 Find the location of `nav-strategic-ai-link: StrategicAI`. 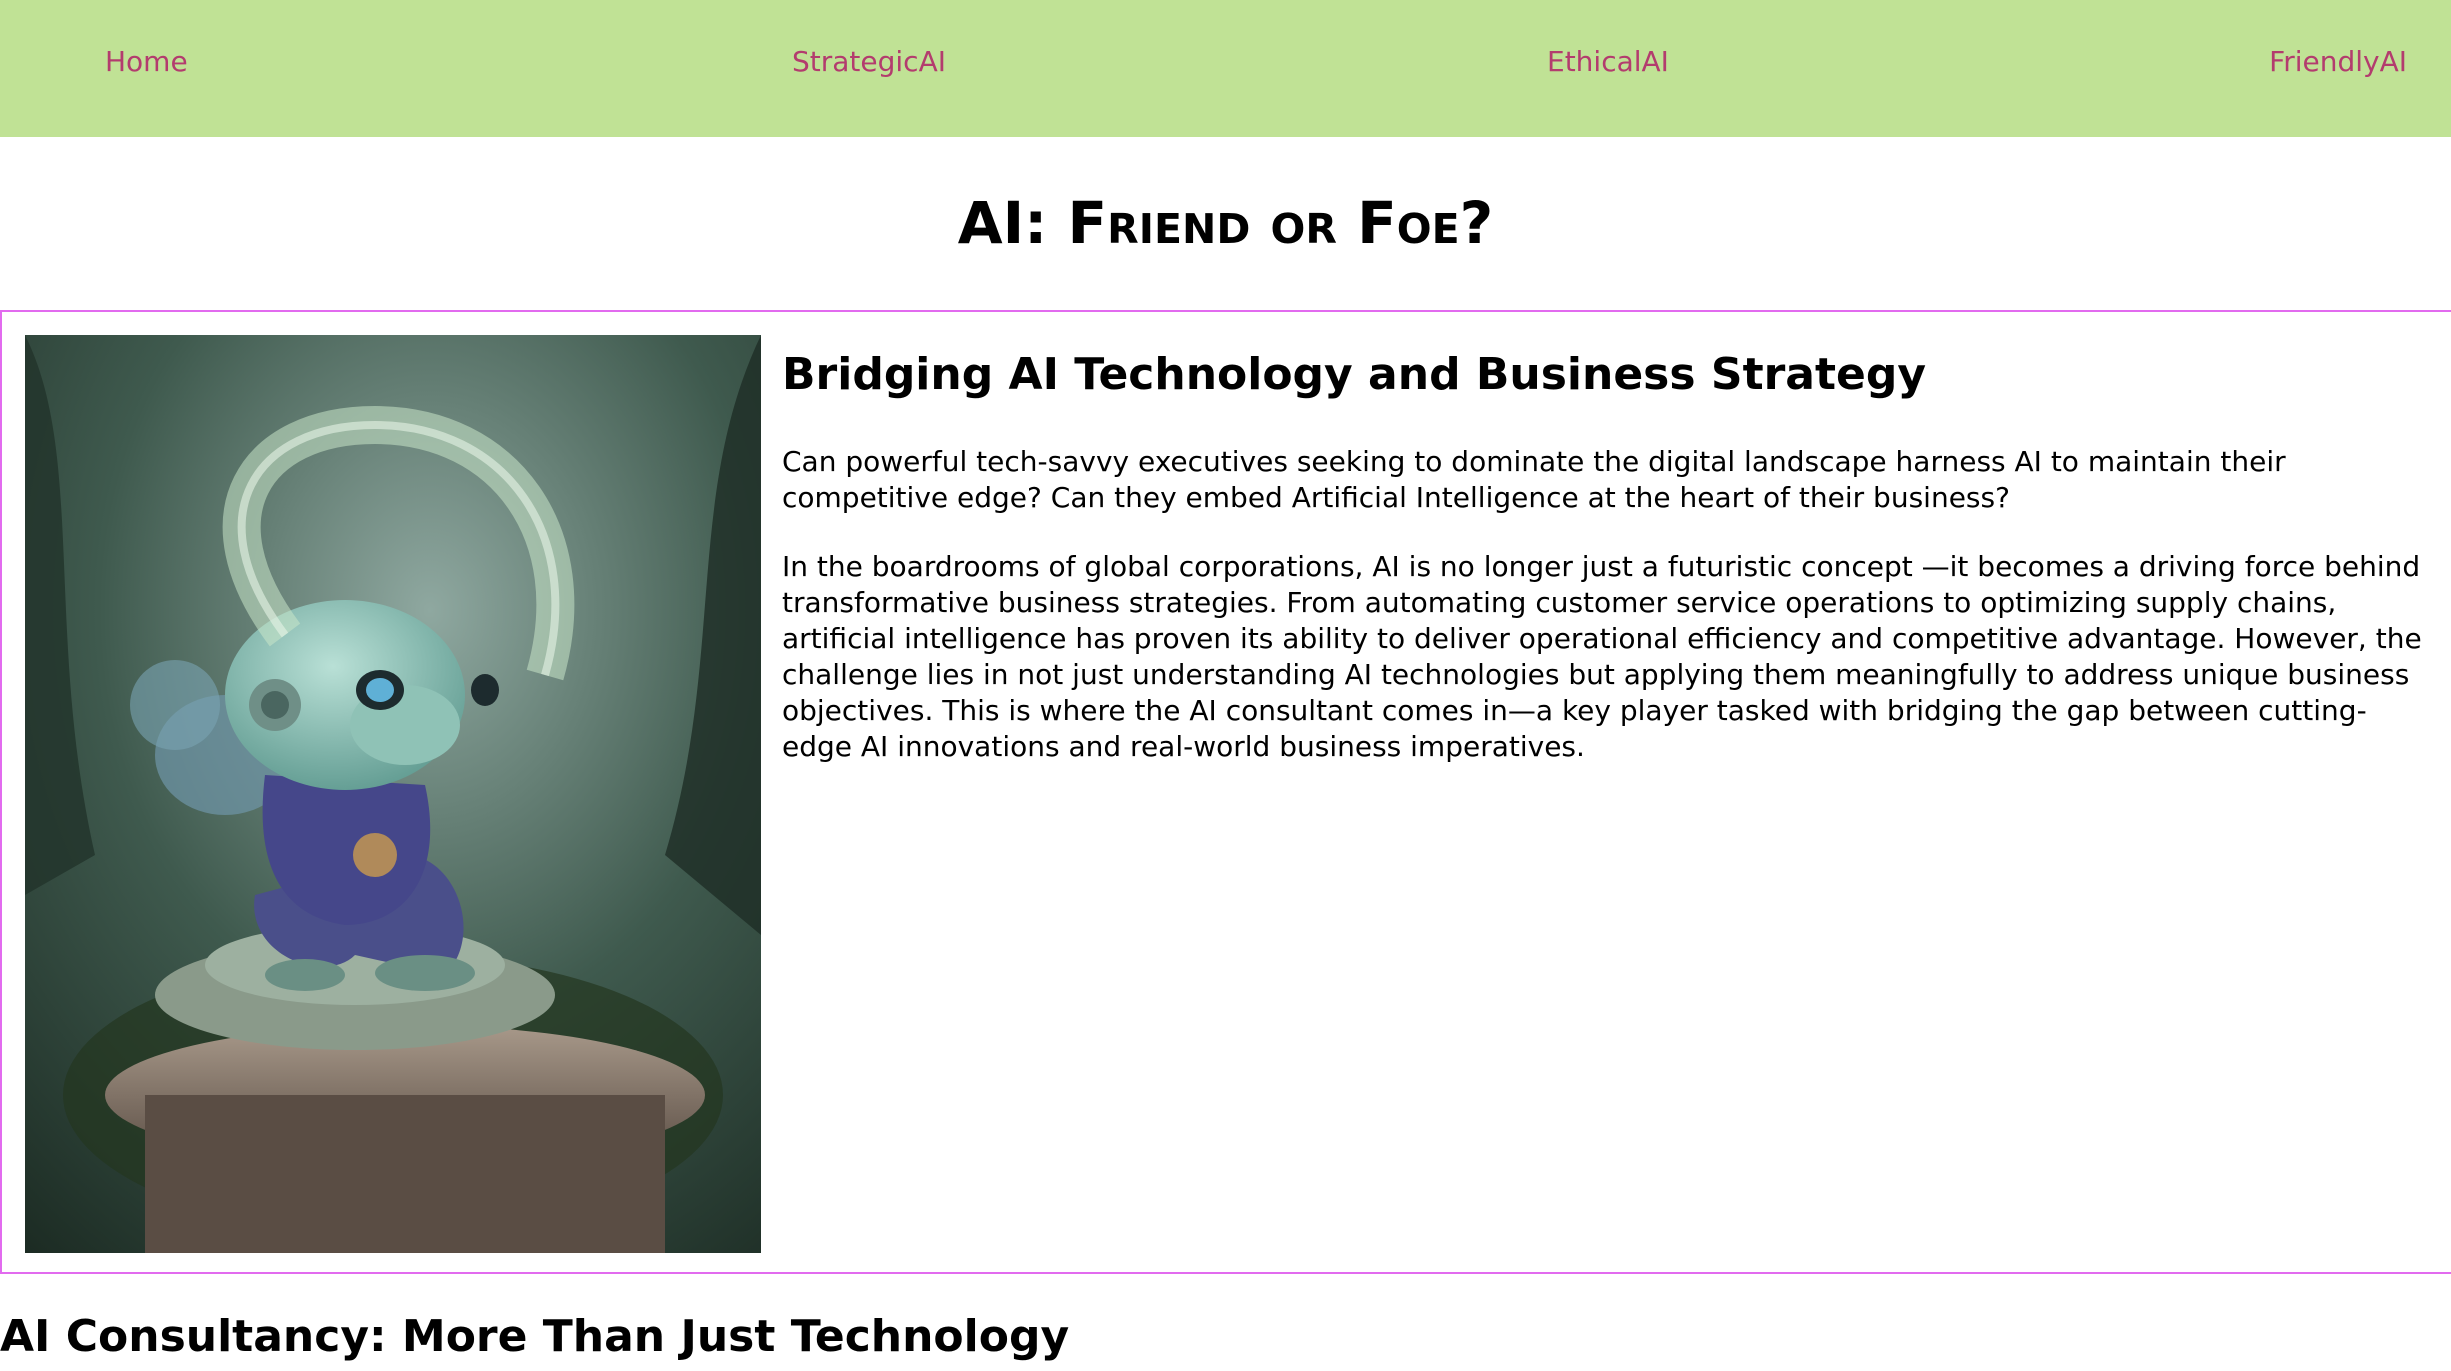

nav-strategic-ai-link: StrategicAI is located at coordinates (869, 62).